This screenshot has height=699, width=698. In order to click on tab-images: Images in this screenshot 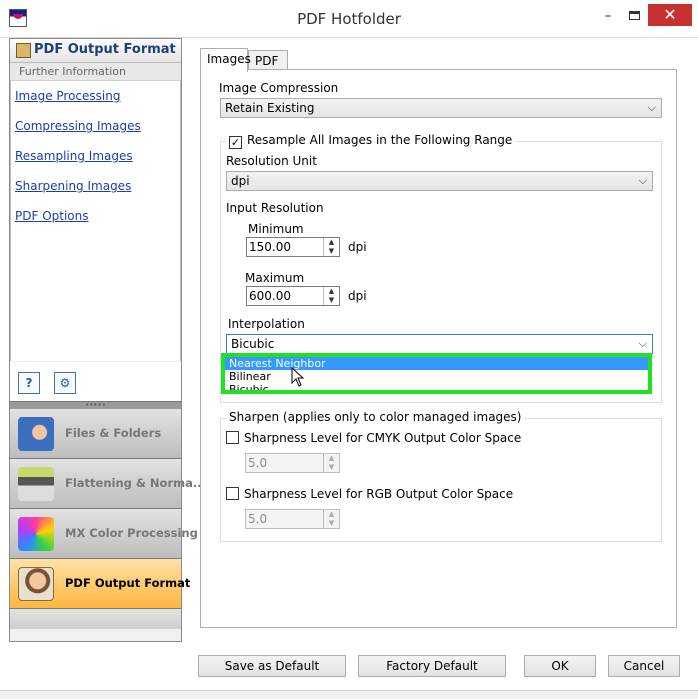, I will do `click(225, 60)`.